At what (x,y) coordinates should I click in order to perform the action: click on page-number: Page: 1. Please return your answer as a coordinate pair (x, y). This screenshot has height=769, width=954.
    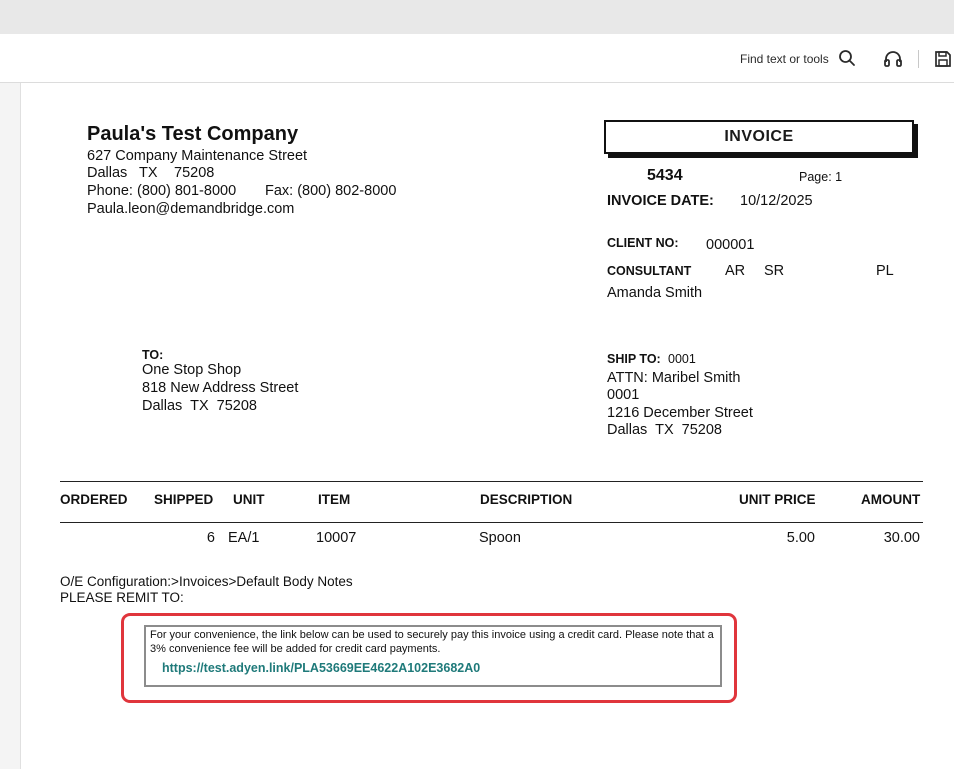
    Looking at the image, I should click on (821, 177).